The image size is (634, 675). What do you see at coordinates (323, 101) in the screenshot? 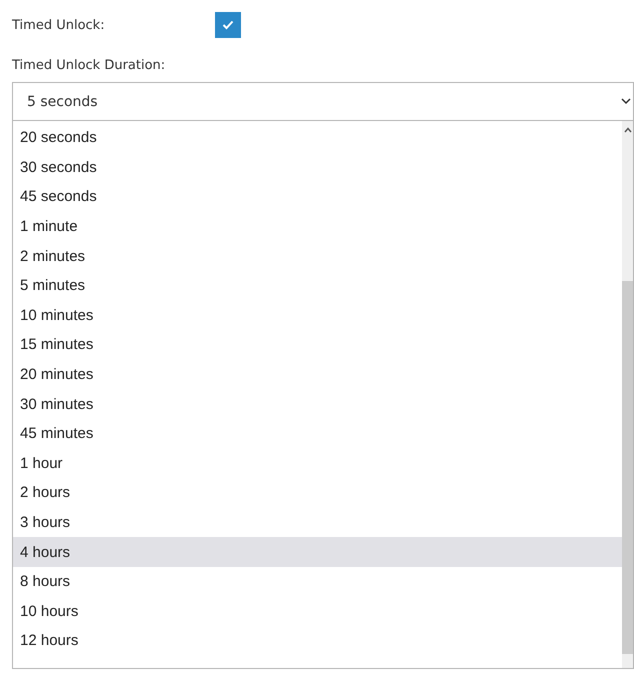
I see `duration-dropdown: 5 seconds` at bounding box center [323, 101].